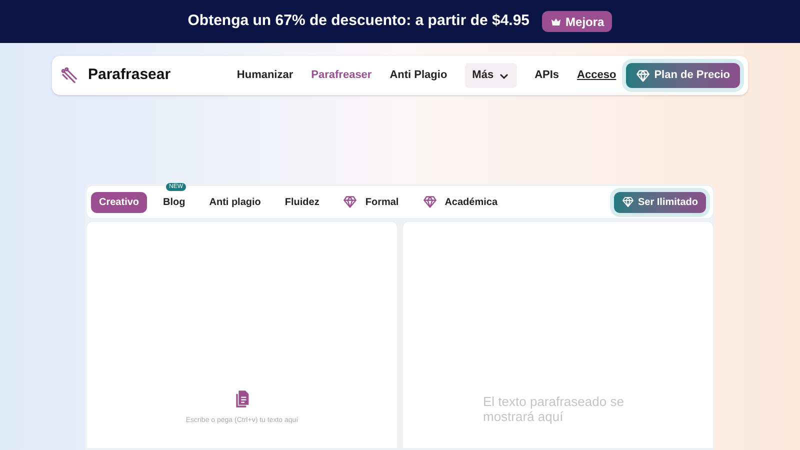 This screenshot has height=450, width=800. I want to click on mode-tab: Blog, so click(174, 202).